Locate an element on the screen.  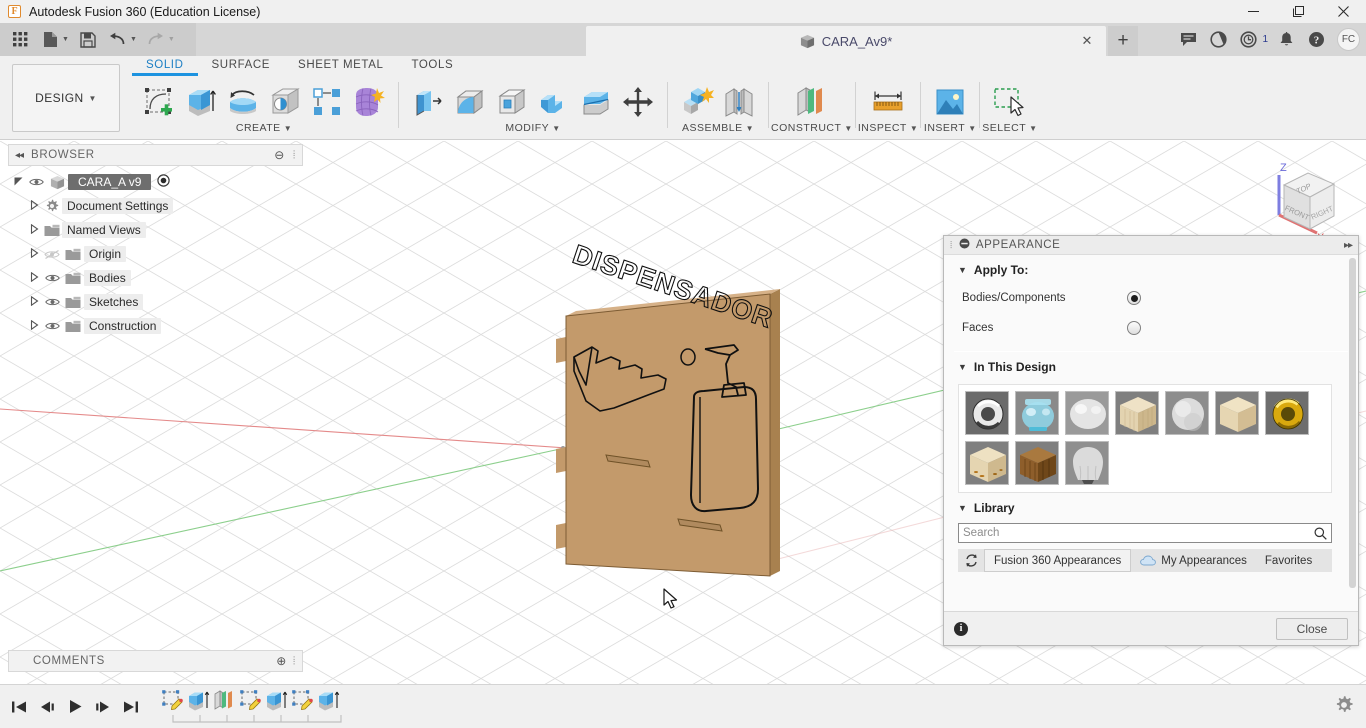
joint-icon is located at coordinates (739, 102).